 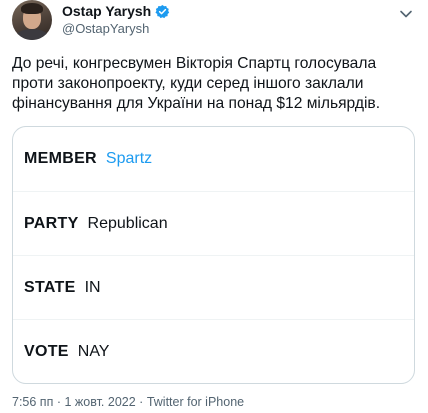 What do you see at coordinates (162, 11) in the screenshot?
I see `verified-badge-icon` at bounding box center [162, 11].